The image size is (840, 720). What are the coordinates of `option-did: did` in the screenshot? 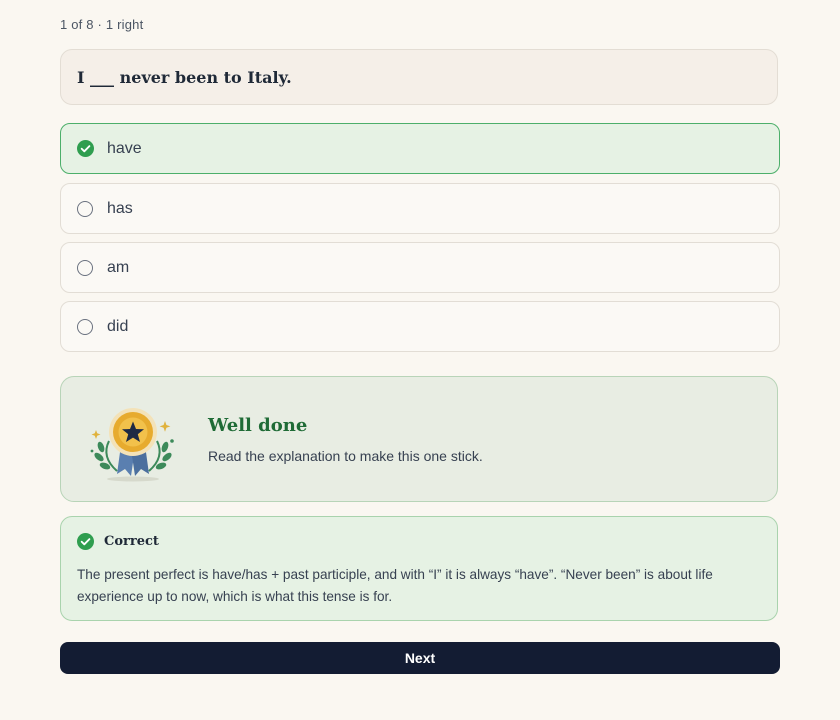 It's located at (420, 326).